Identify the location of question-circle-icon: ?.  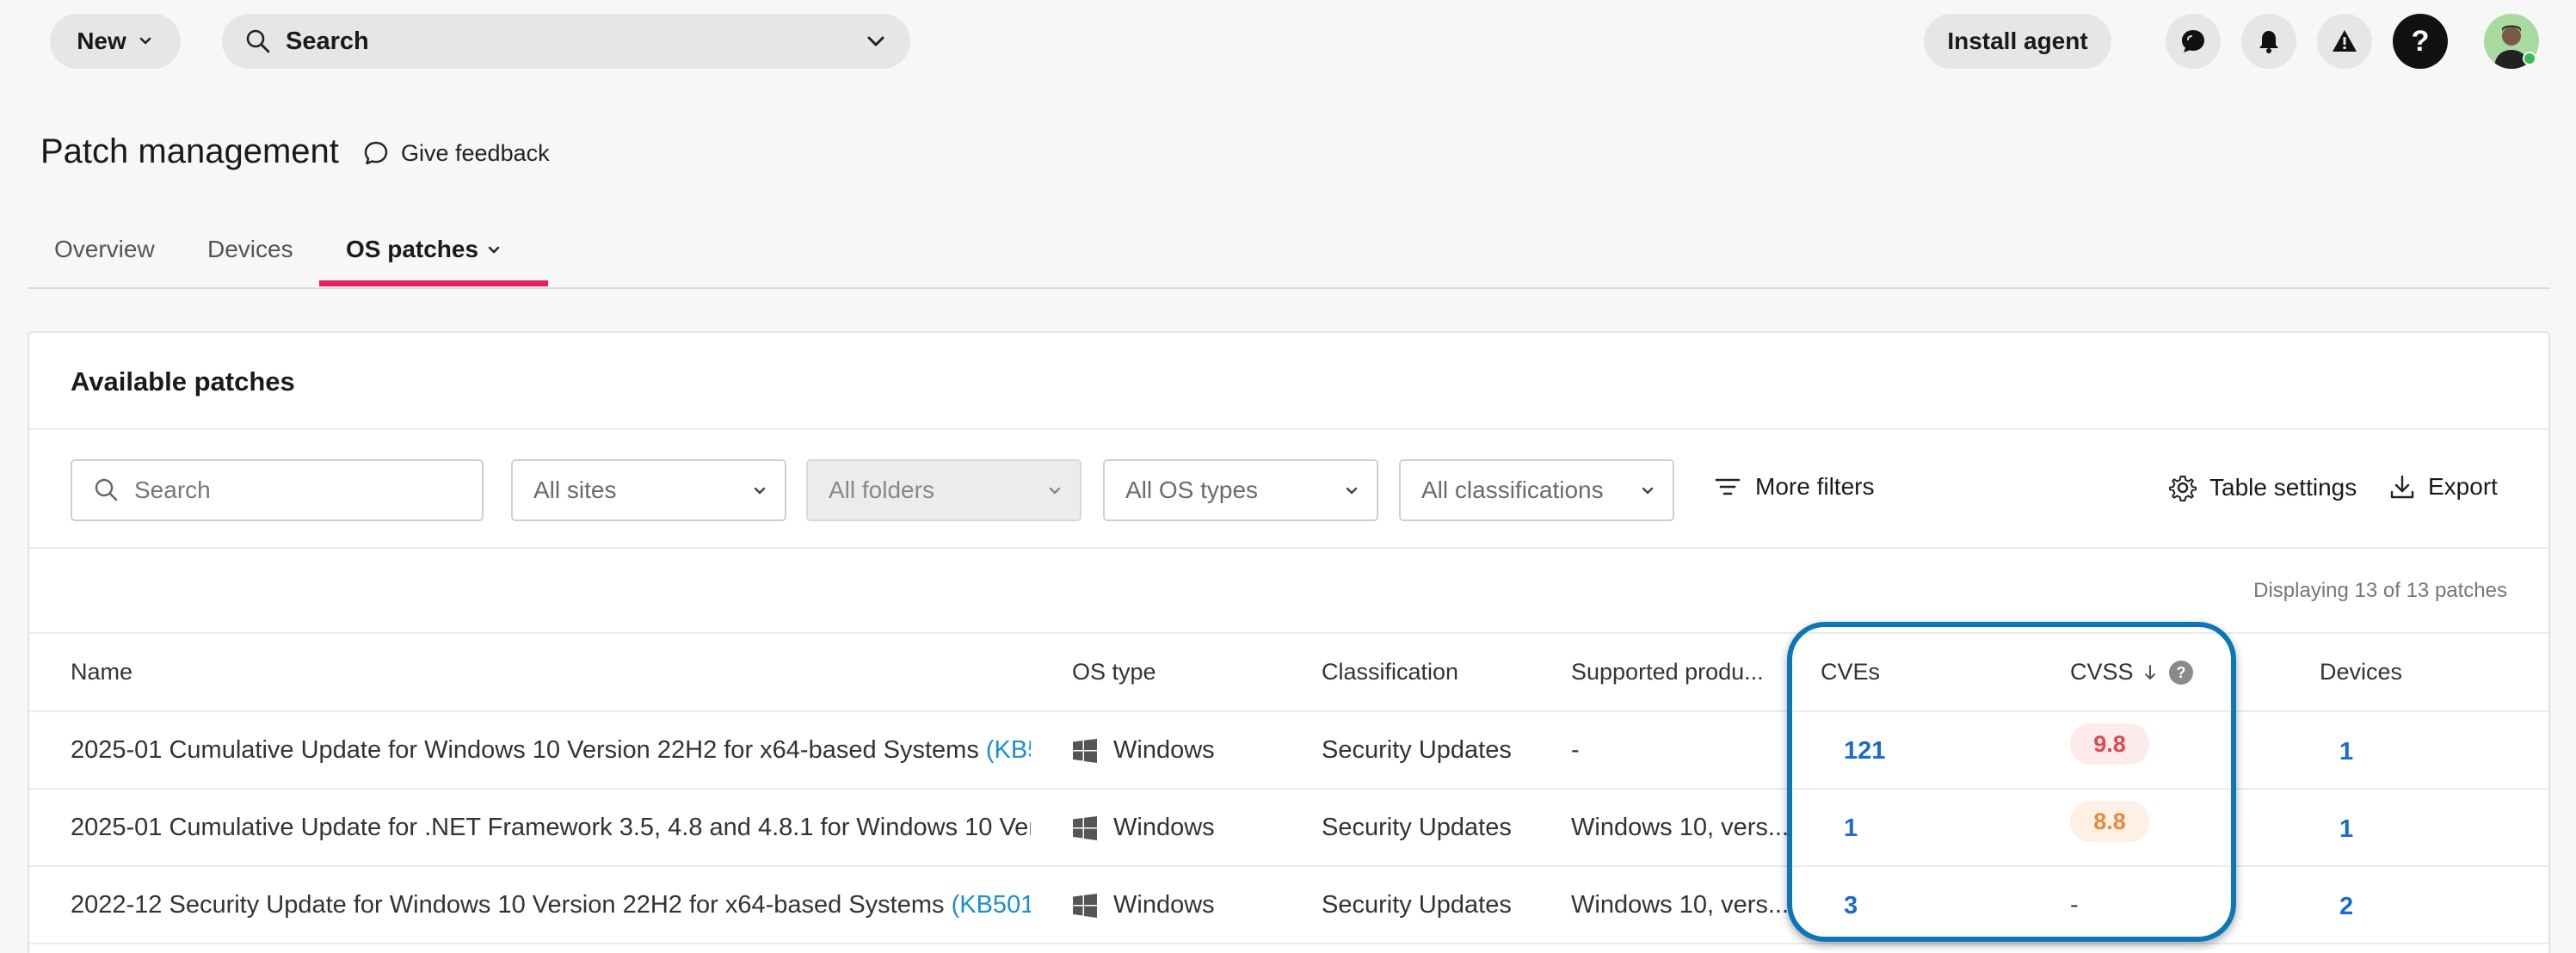
(2181, 673).